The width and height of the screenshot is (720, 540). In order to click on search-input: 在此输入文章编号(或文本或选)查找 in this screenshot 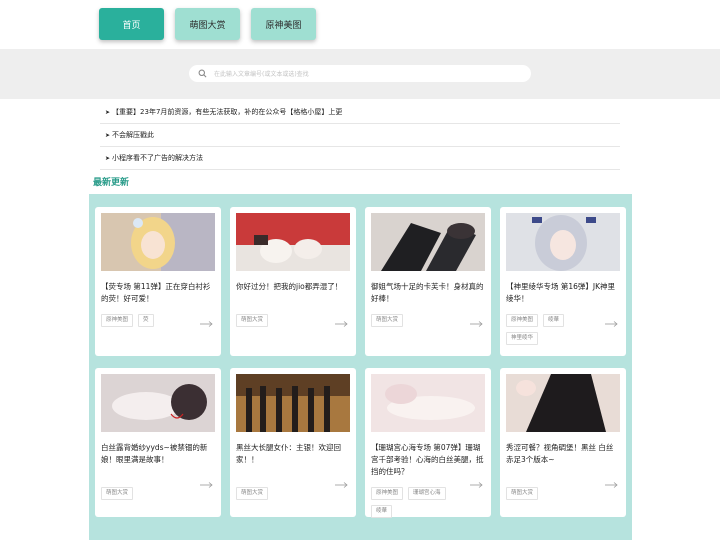, I will do `click(360, 73)`.